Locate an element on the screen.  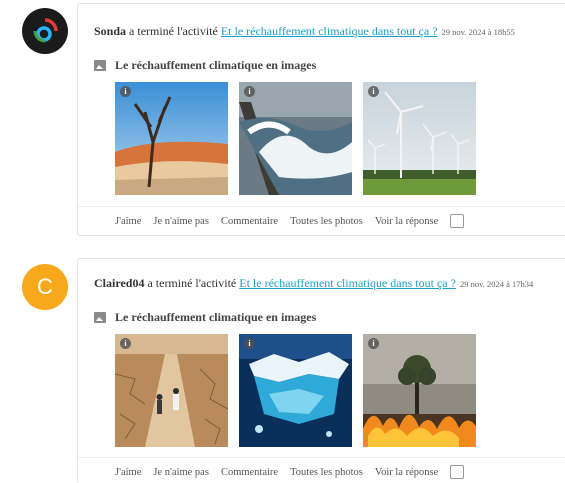
waves-pier-image is located at coordinates (295, 138).